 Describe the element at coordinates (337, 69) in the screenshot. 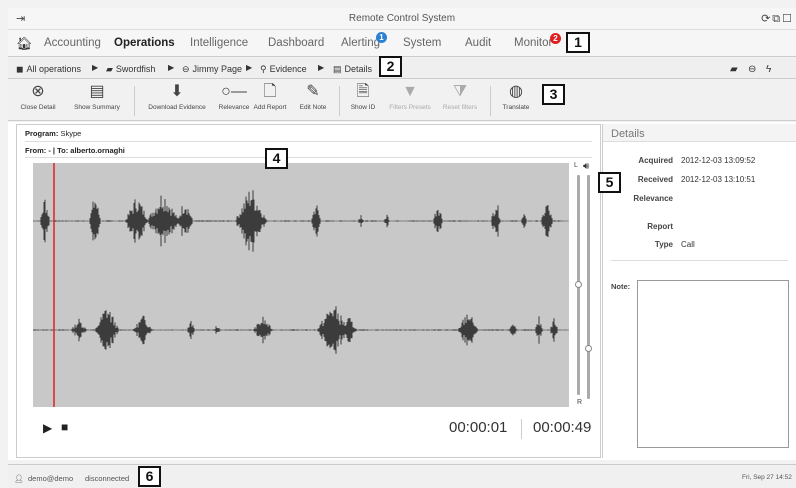

I see `details-icon: ▤` at that location.